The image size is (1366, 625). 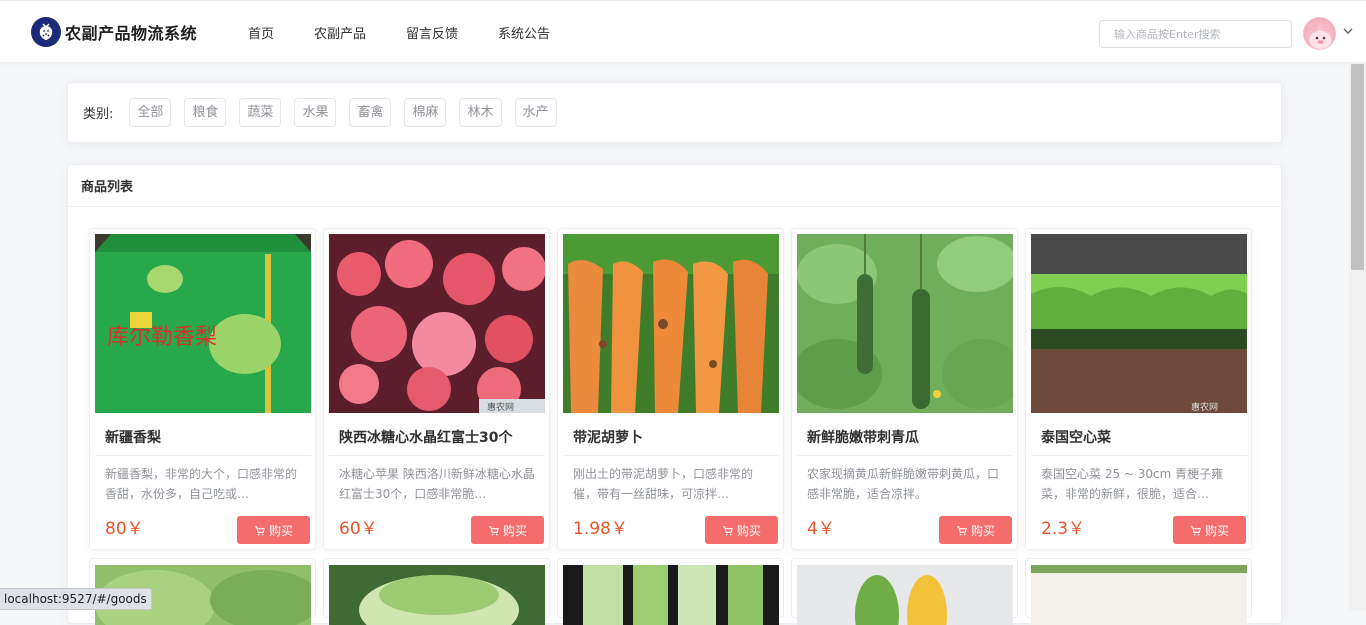 What do you see at coordinates (432, 32) in the screenshot?
I see `nav-feedback: 留言反馈` at bounding box center [432, 32].